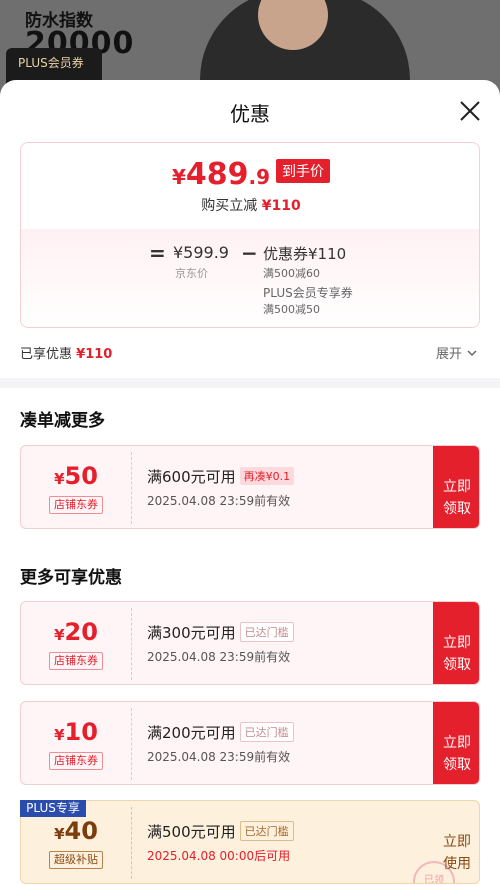 The image size is (500, 885). I want to click on chevron-down-icon, so click(472, 353).